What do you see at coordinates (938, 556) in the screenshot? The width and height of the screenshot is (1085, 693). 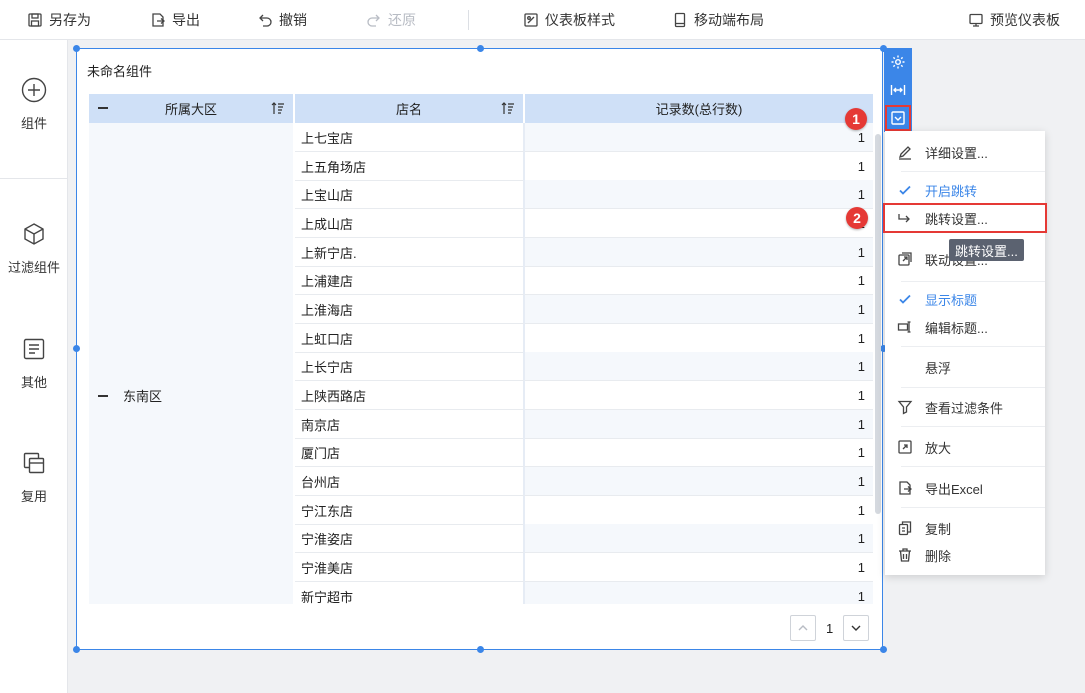 I see `menu-item-label: 删除` at bounding box center [938, 556].